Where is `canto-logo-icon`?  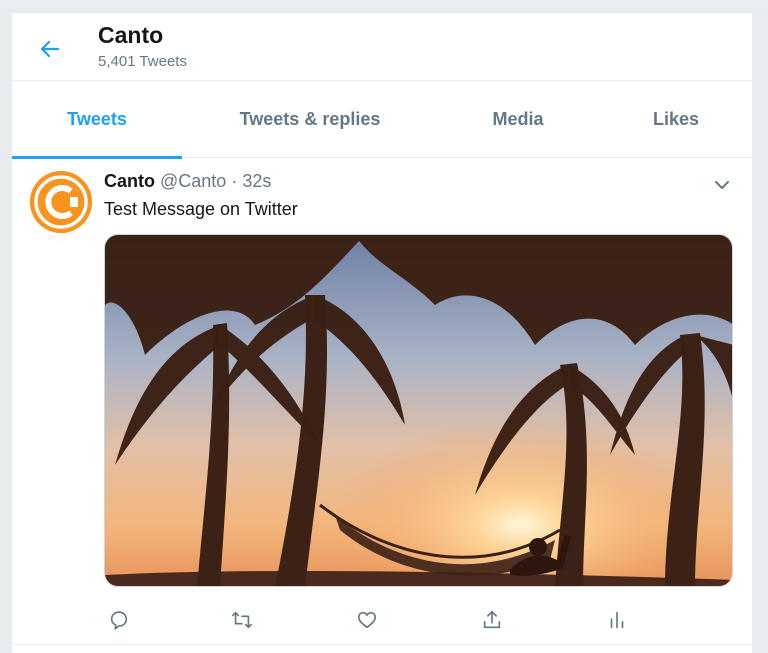
canto-logo-icon is located at coordinates (61, 202).